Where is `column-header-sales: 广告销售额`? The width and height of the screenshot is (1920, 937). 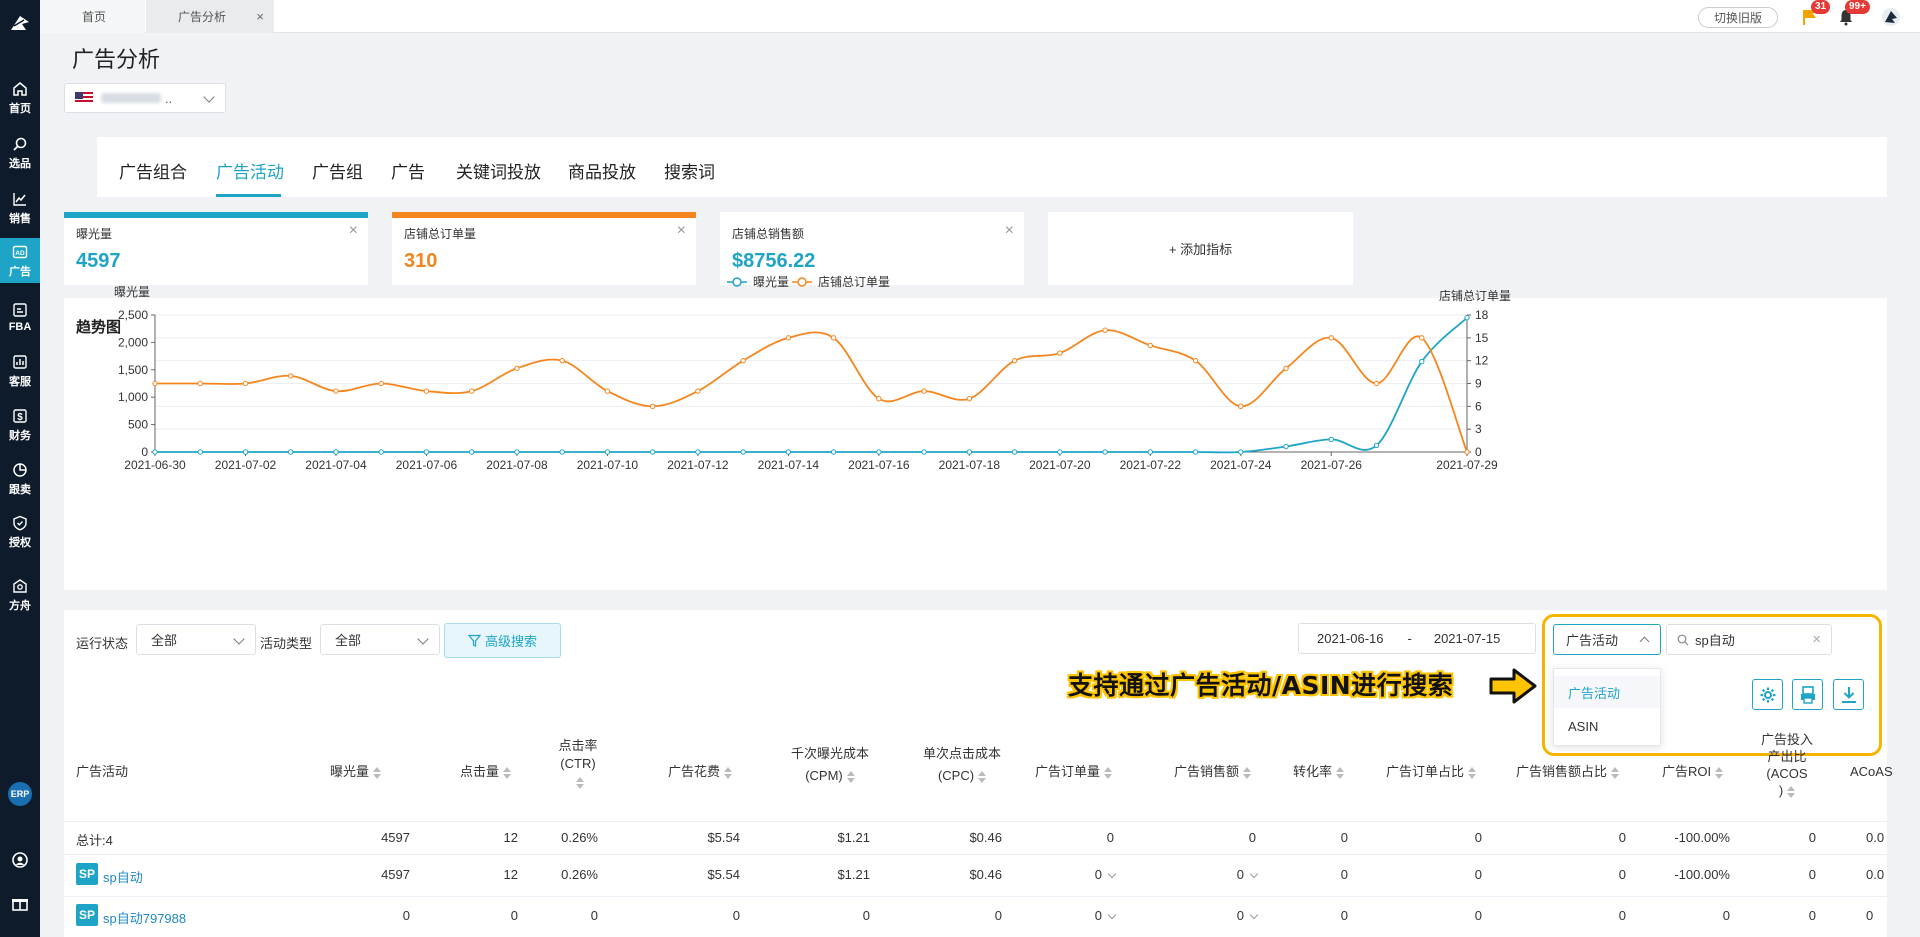
column-header-sales: 广告销售额 is located at coordinates (1213, 772).